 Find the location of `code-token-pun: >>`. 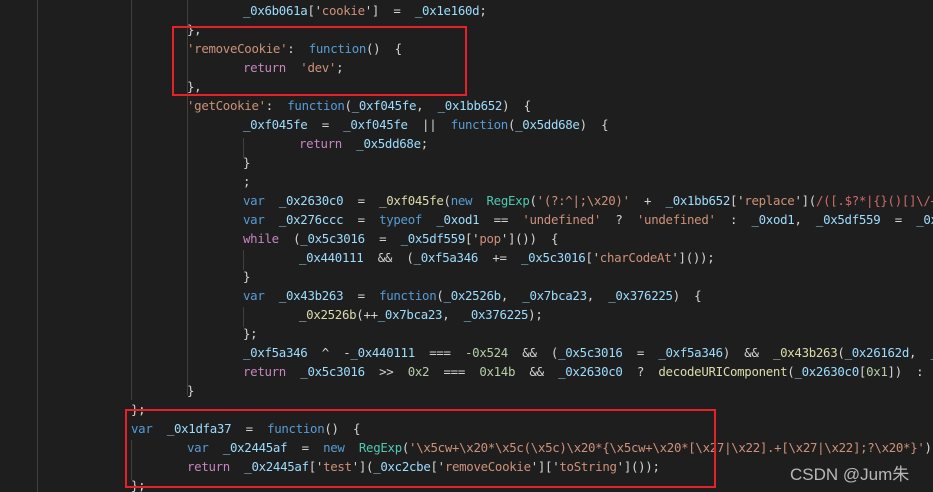

code-token-pun: >> is located at coordinates (386, 371).